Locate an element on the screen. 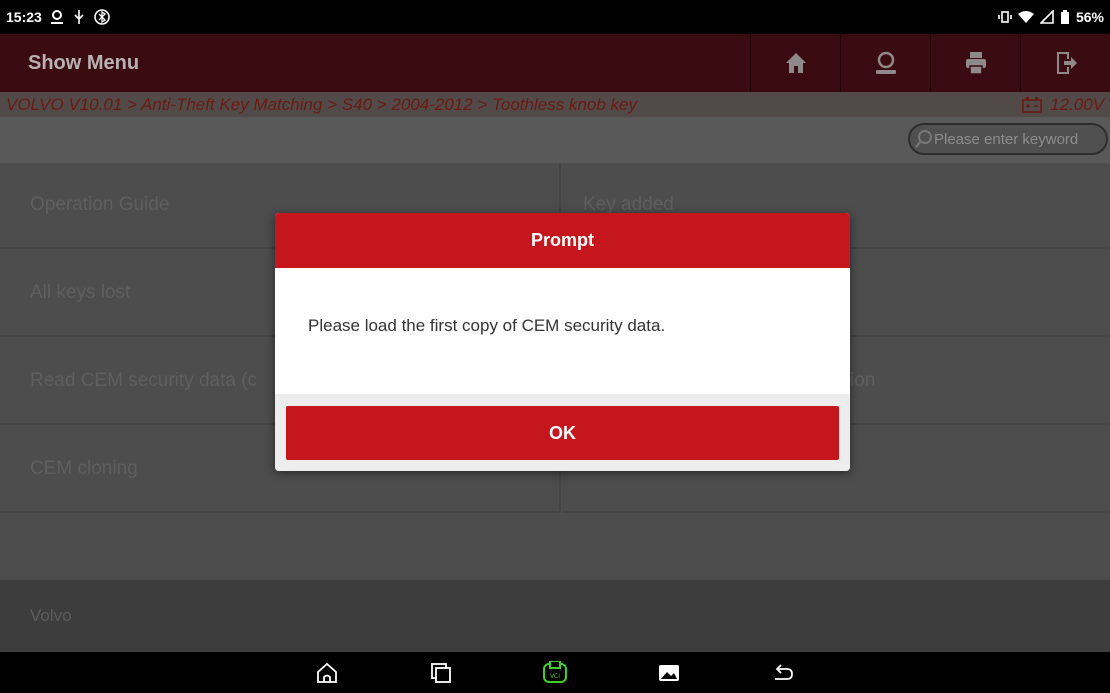 This screenshot has height=693, width=1110. home-outline-icon is located at coordinates (327, 672).